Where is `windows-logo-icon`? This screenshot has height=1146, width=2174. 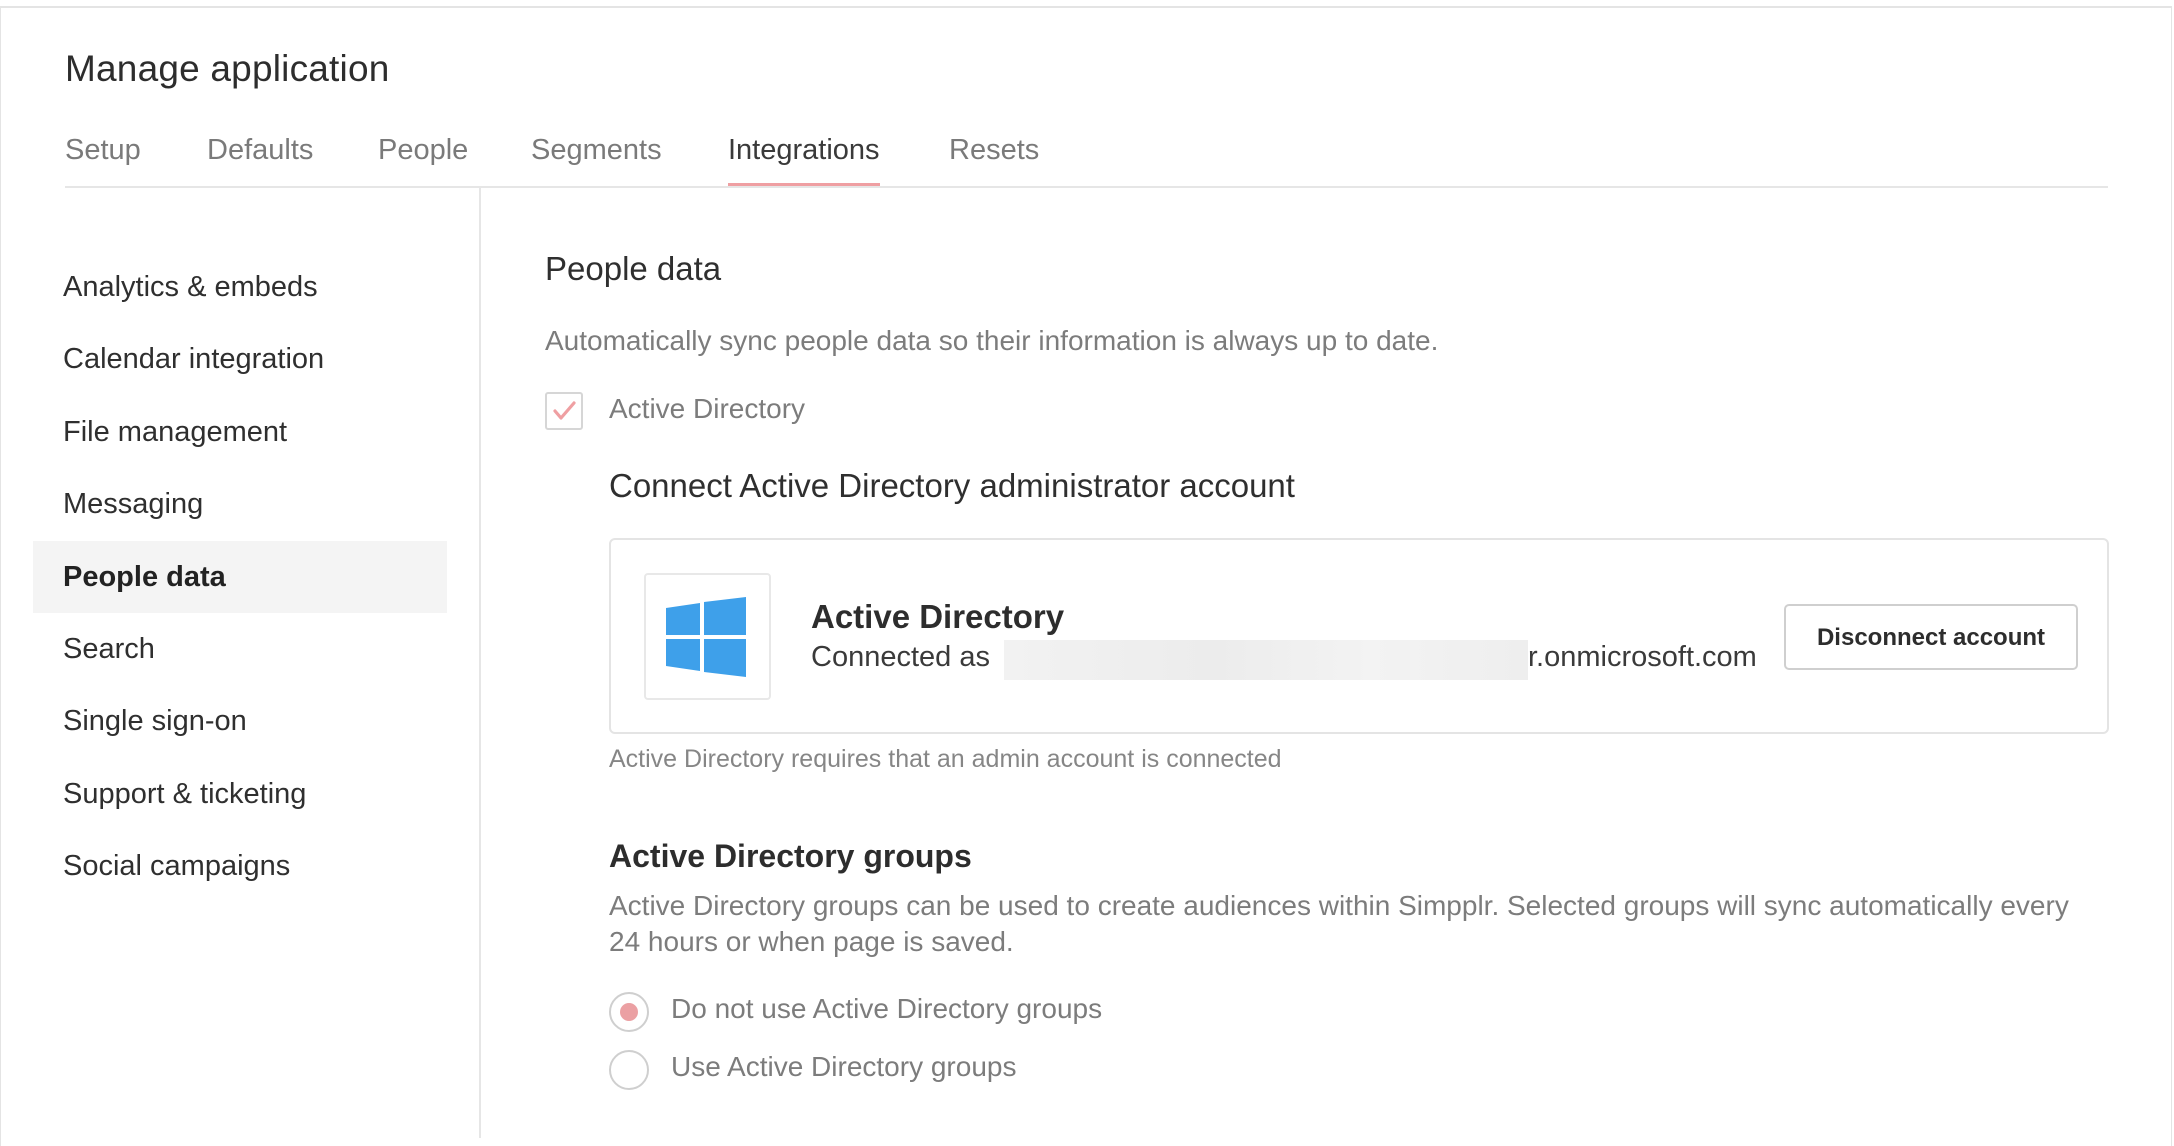
windows-logo-icon is located at coordinates (706, 637).